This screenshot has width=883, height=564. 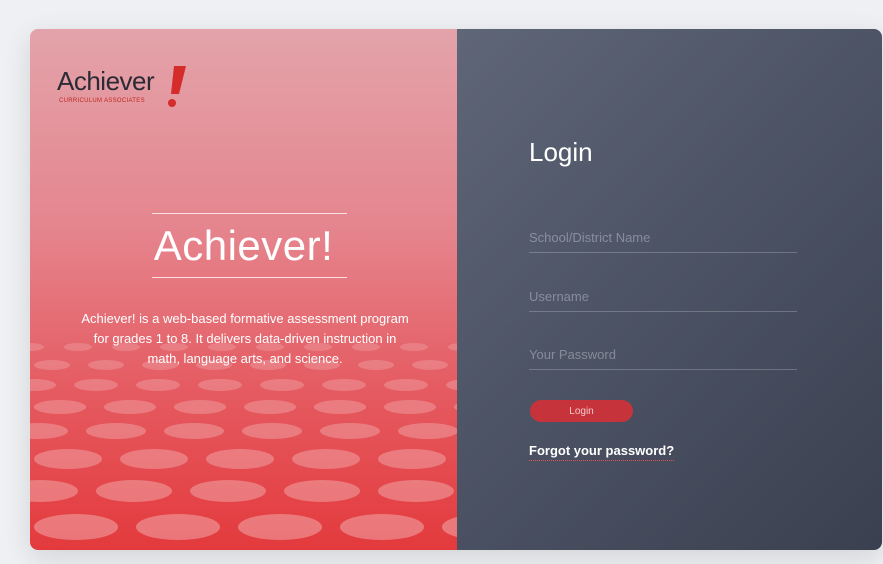 What do you see at coordinates (249, 213) in the screenshot?
I see `hero-divider-top` at bounding box center [249, 213].